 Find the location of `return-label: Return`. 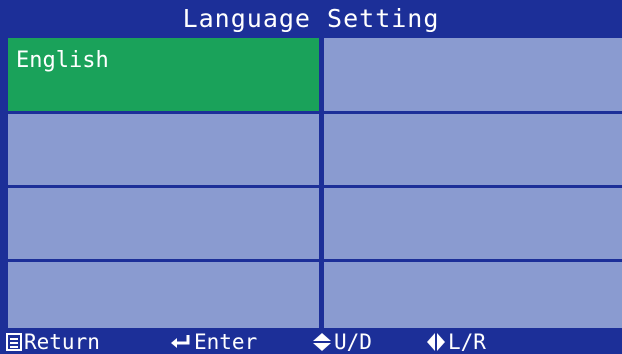

return-label: Return is located at coordinates (62, 342).